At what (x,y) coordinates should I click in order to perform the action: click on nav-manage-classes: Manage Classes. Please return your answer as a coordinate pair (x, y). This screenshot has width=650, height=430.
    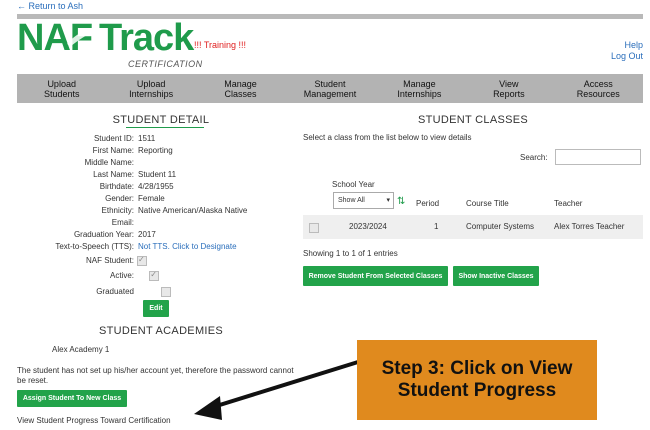
    Looking at the image, I should click on (240, 88).